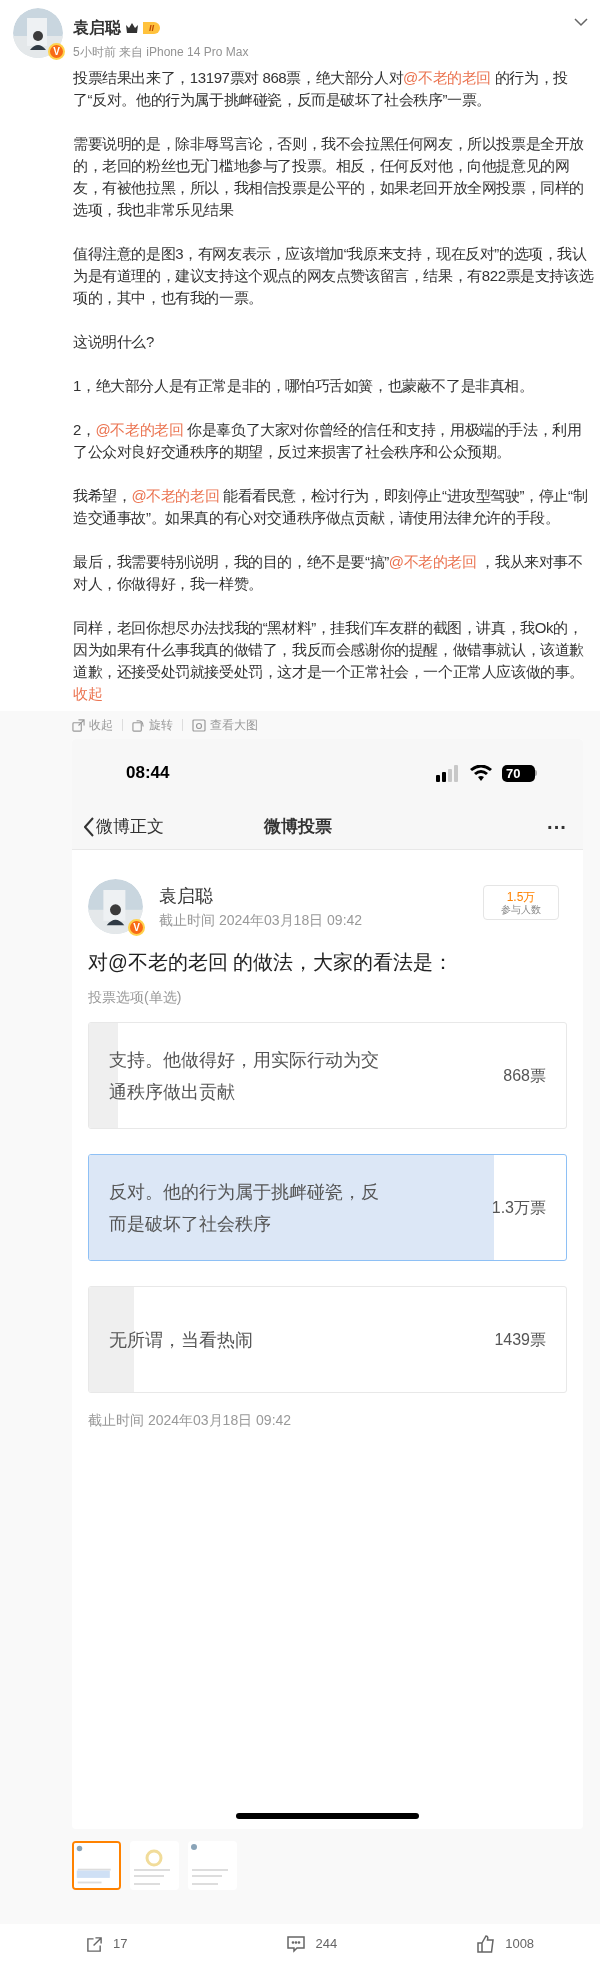 This screenshot has width=600, height=1964. What do you see at coordinates (97, 28) in the screenshot?
I see `author-name: 袁启聪` at bounding box center [97, 28].